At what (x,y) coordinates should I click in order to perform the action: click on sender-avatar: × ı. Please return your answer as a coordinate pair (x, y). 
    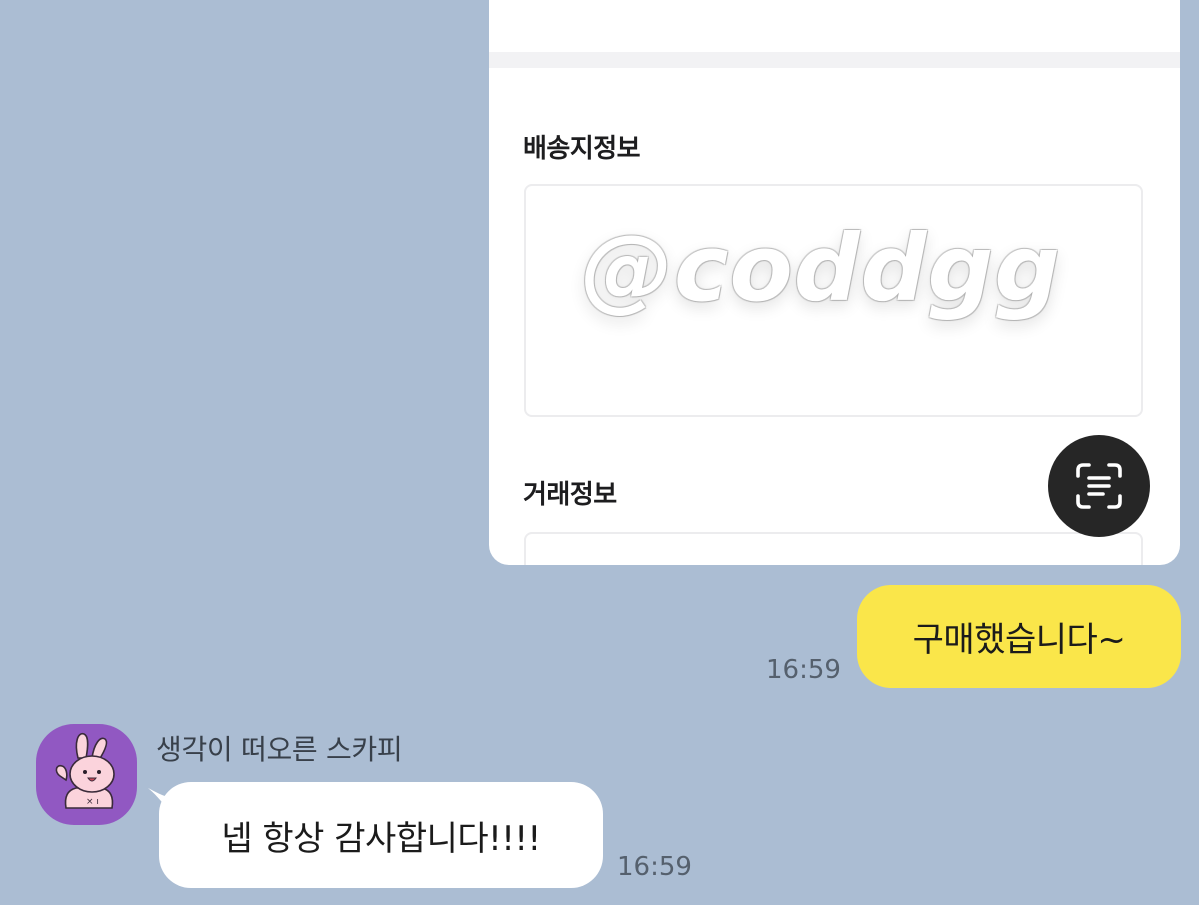
    Looking at the image, I should click on (86, 774).